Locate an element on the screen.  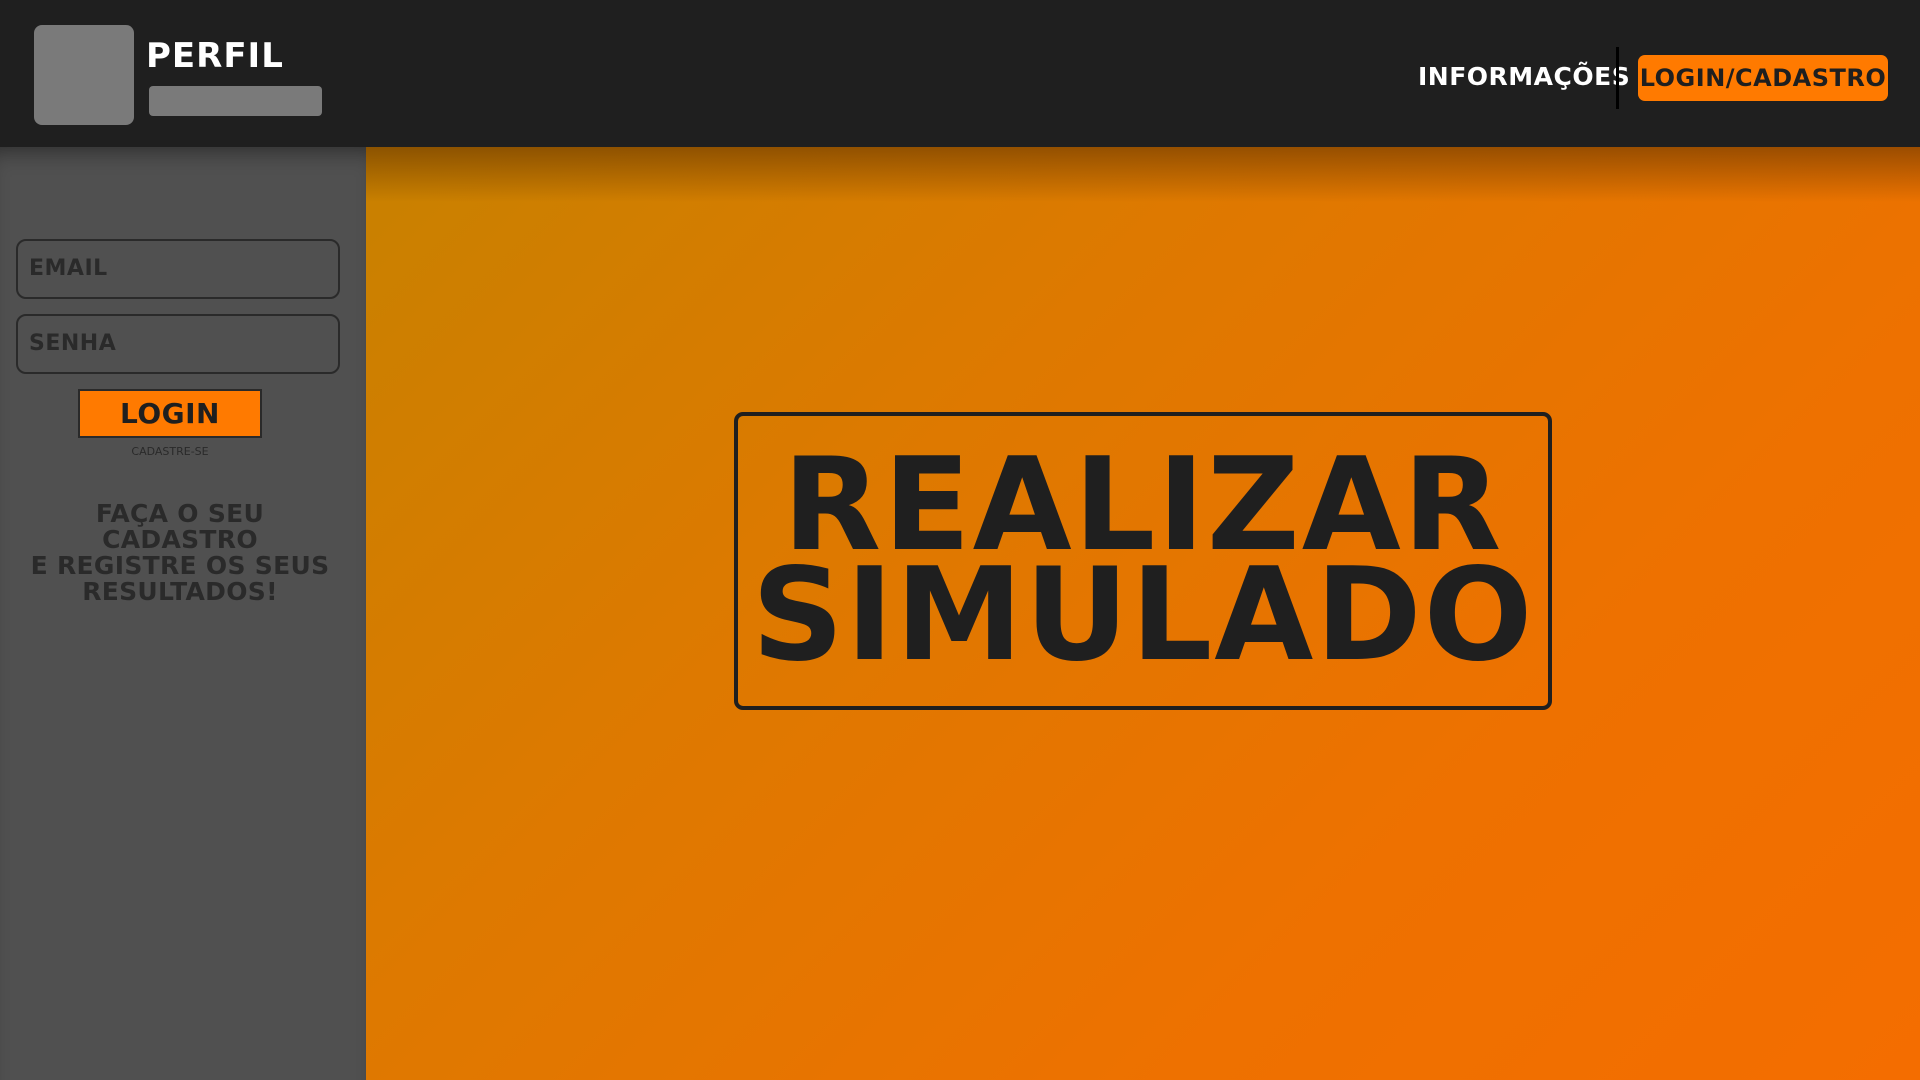
password-field: Senha is located at coordinates (178, 344).